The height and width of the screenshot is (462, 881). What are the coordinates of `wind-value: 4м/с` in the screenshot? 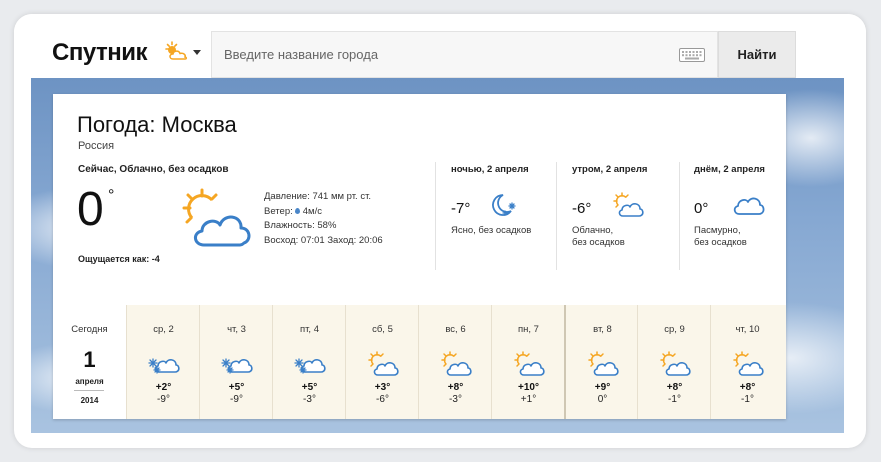 It's located at (312, 211).